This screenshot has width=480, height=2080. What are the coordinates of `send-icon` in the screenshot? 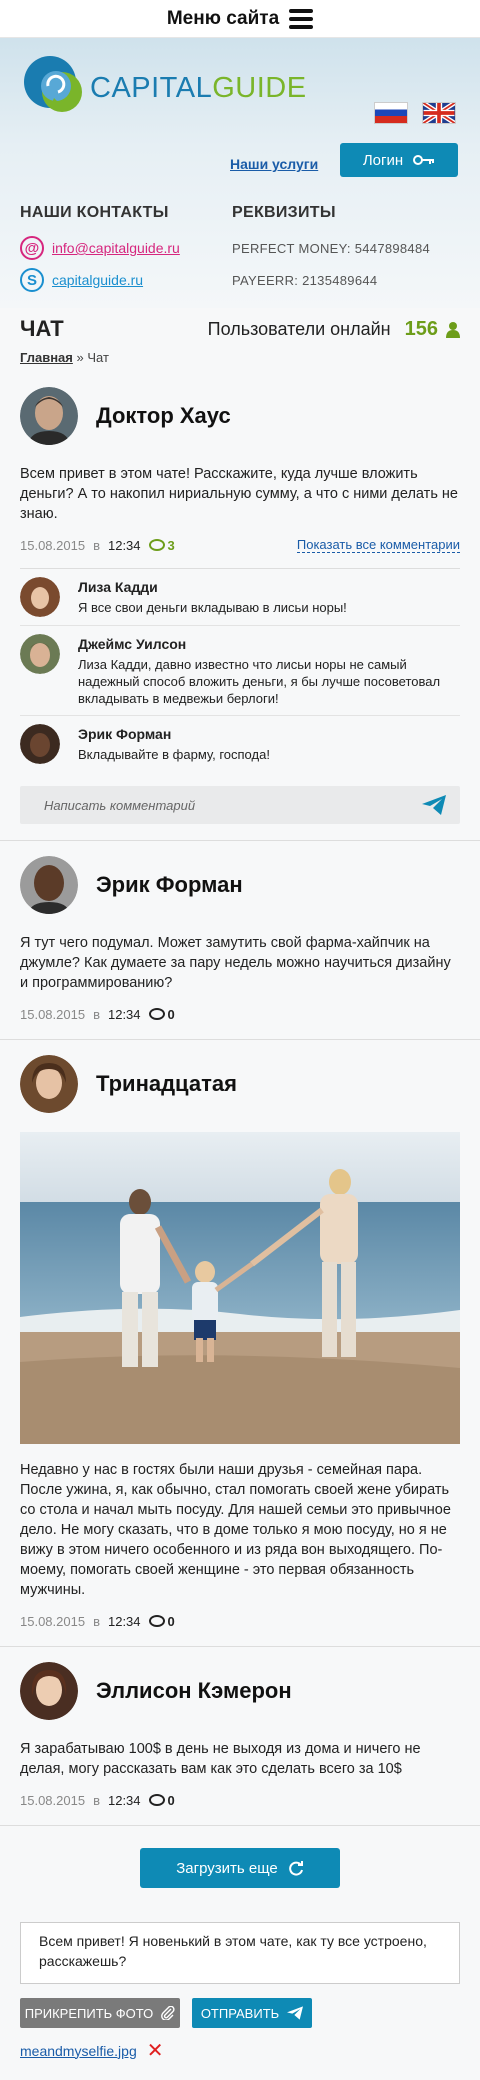 It's located at (434, 805).